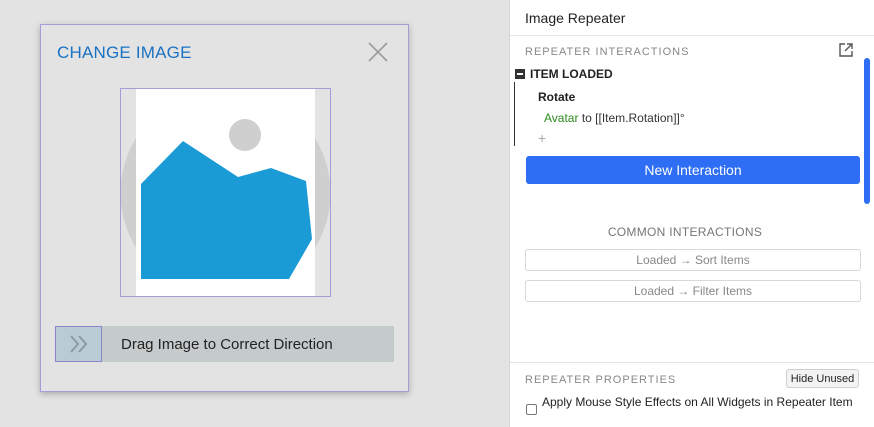 This screenshot has height=427, width=874. What do you see at coordinates (378, 52) in the screenshot?
I see `close-icon` at bounding box center [378, 52].